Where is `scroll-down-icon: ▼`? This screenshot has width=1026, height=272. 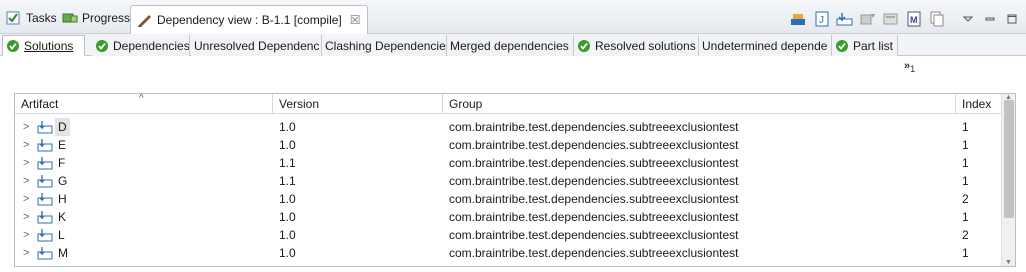 scroll-down-icon: ▼ is located at coordinates (1008, 262).